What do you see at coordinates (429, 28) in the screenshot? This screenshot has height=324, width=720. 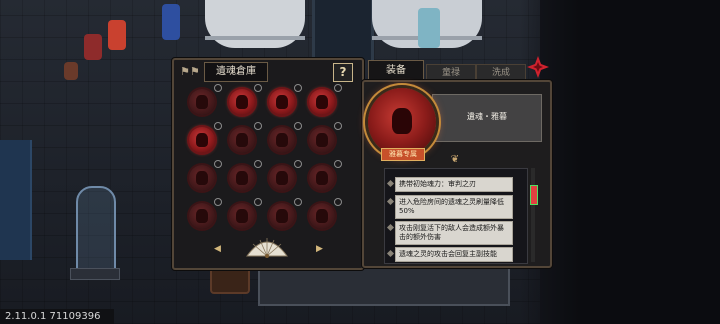 I see `npc-statue` at bounding box center [429, 28].